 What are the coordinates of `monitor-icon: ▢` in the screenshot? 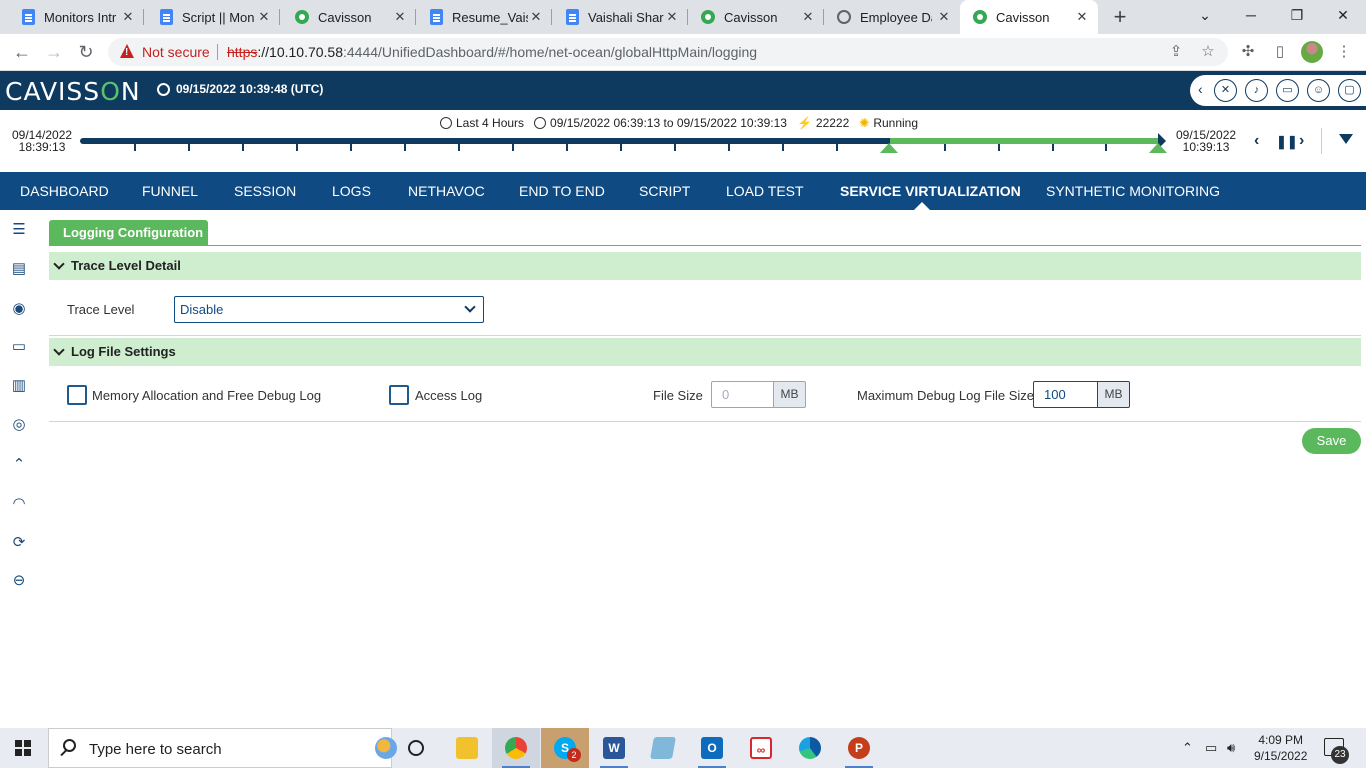 It's located at (1349, 90).